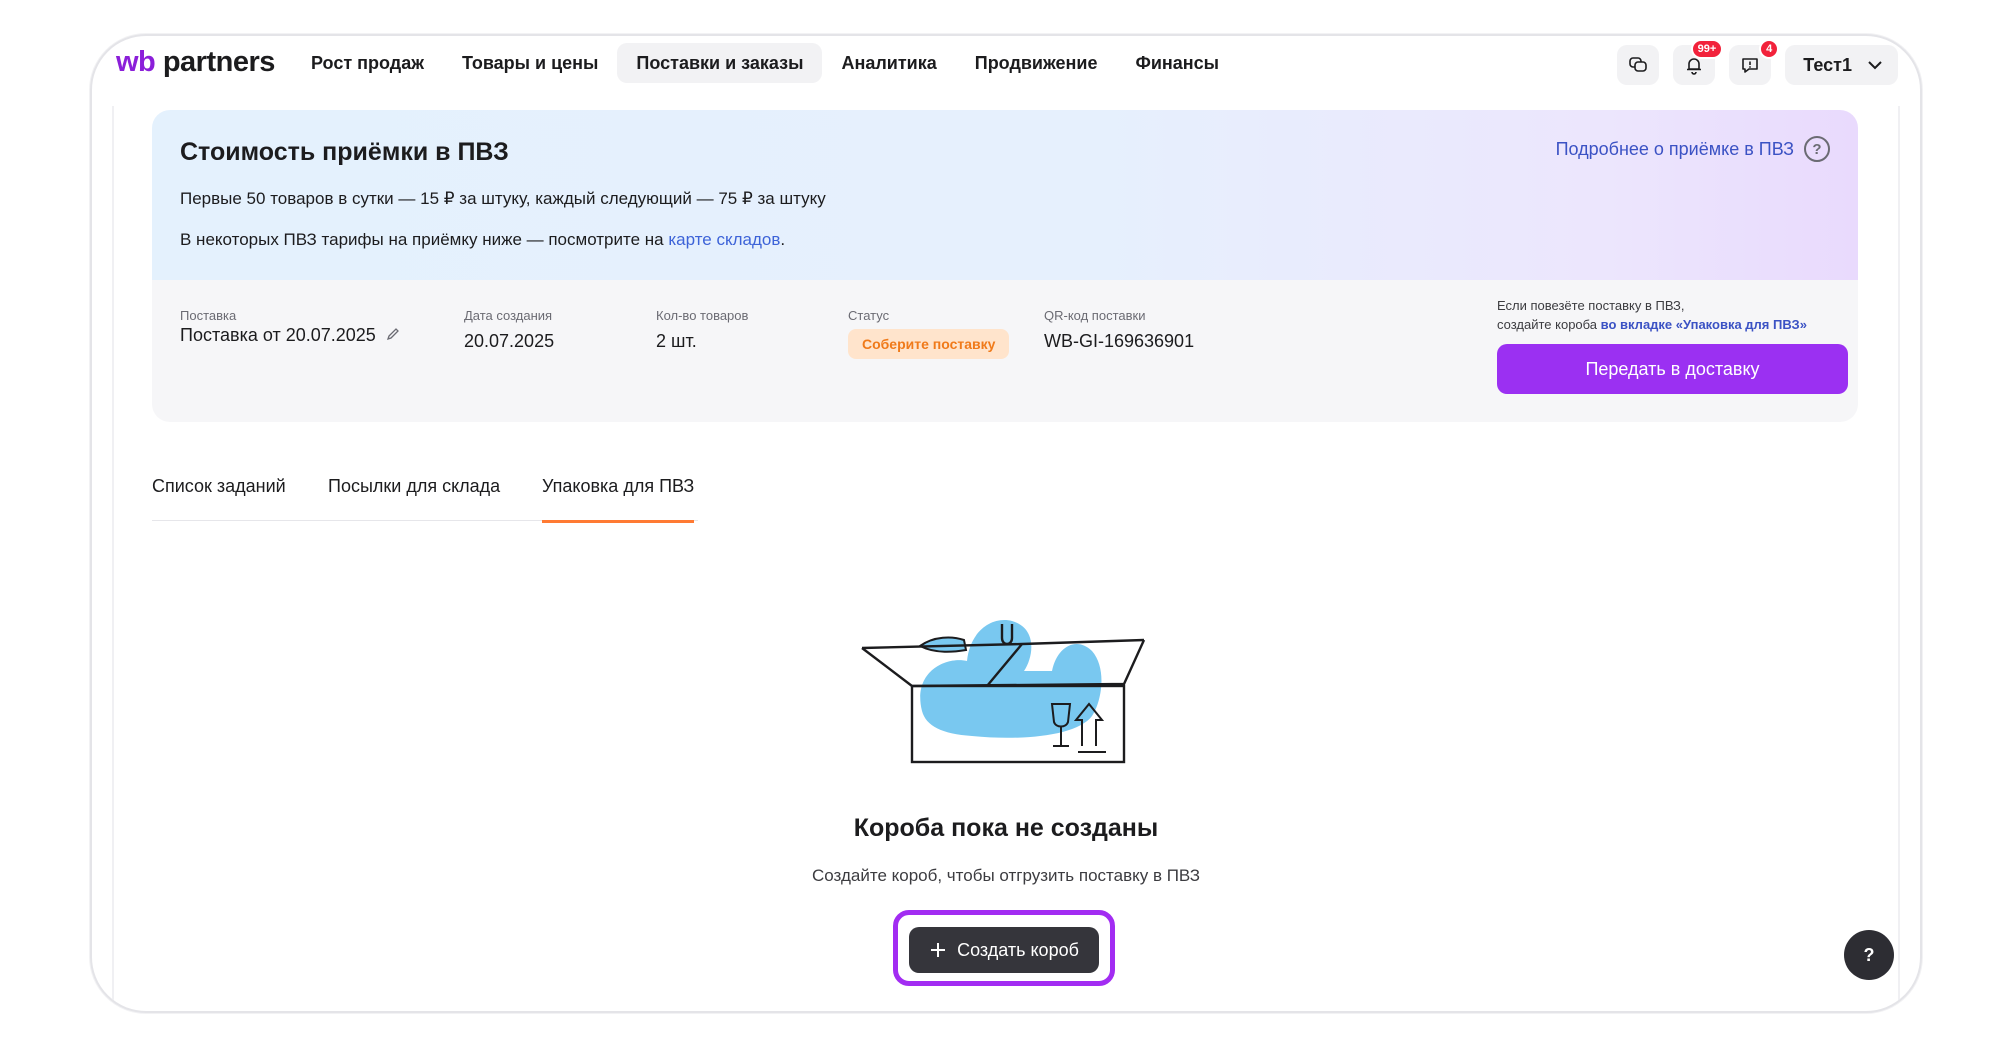 This screenshot has width=1999, height=1042. Describe the element at coordinates (414, 498) in the screenshot. I see `tab-warehouse-parcels: Посылки для склада` at that location.